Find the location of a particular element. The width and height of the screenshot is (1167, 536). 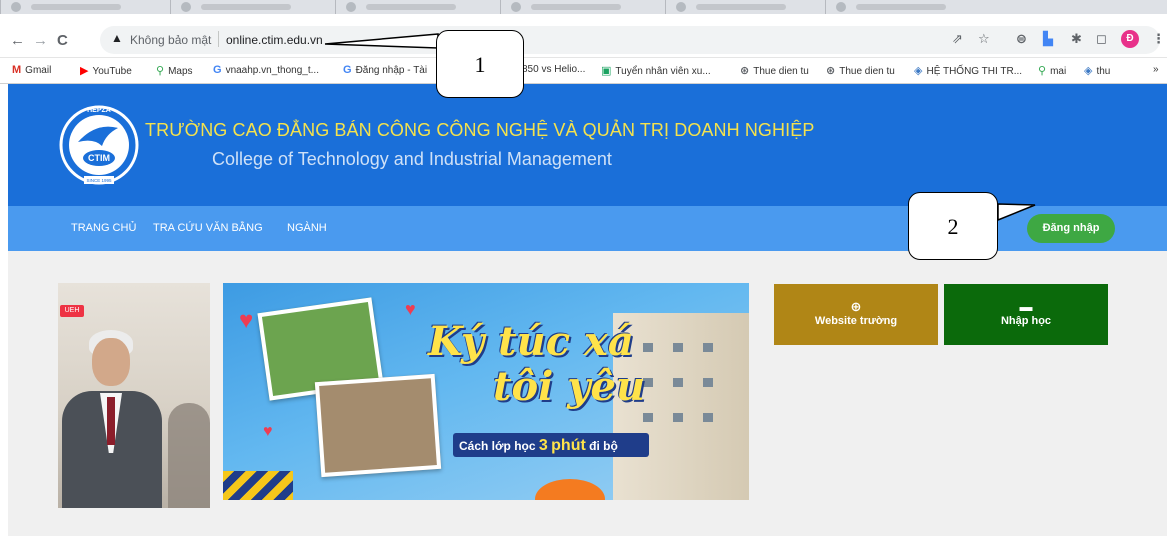

callout-1: 1 is located at coordinates (480, 64).